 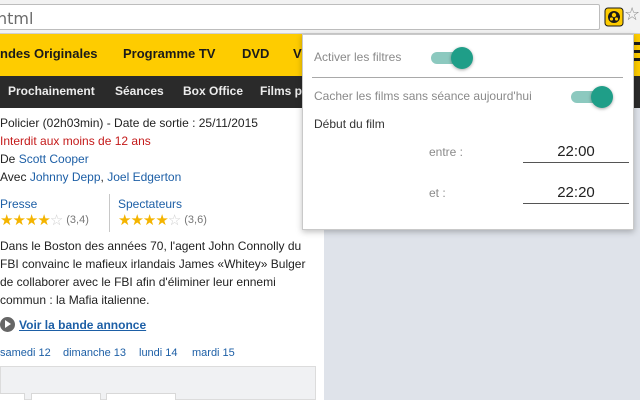 What do you see at coordinates (109, 213) in the screenshot?
I see `rating-divider` at bounding box center [109, 213].